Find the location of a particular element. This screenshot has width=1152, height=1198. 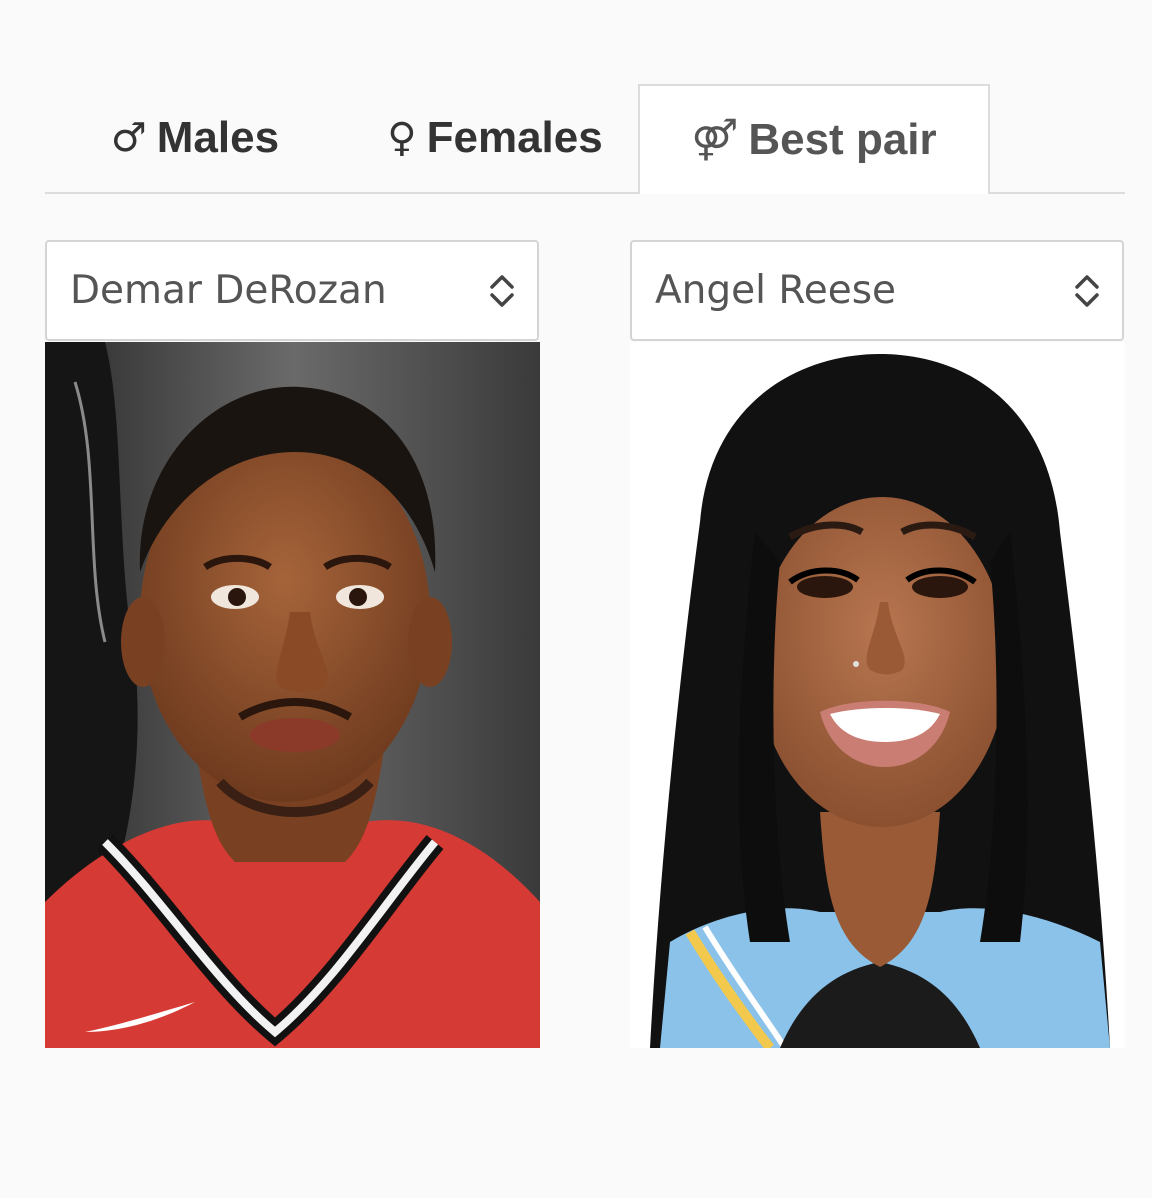

tab-best-pair: ⚤ Best pair is located at coordinates (814, 139).